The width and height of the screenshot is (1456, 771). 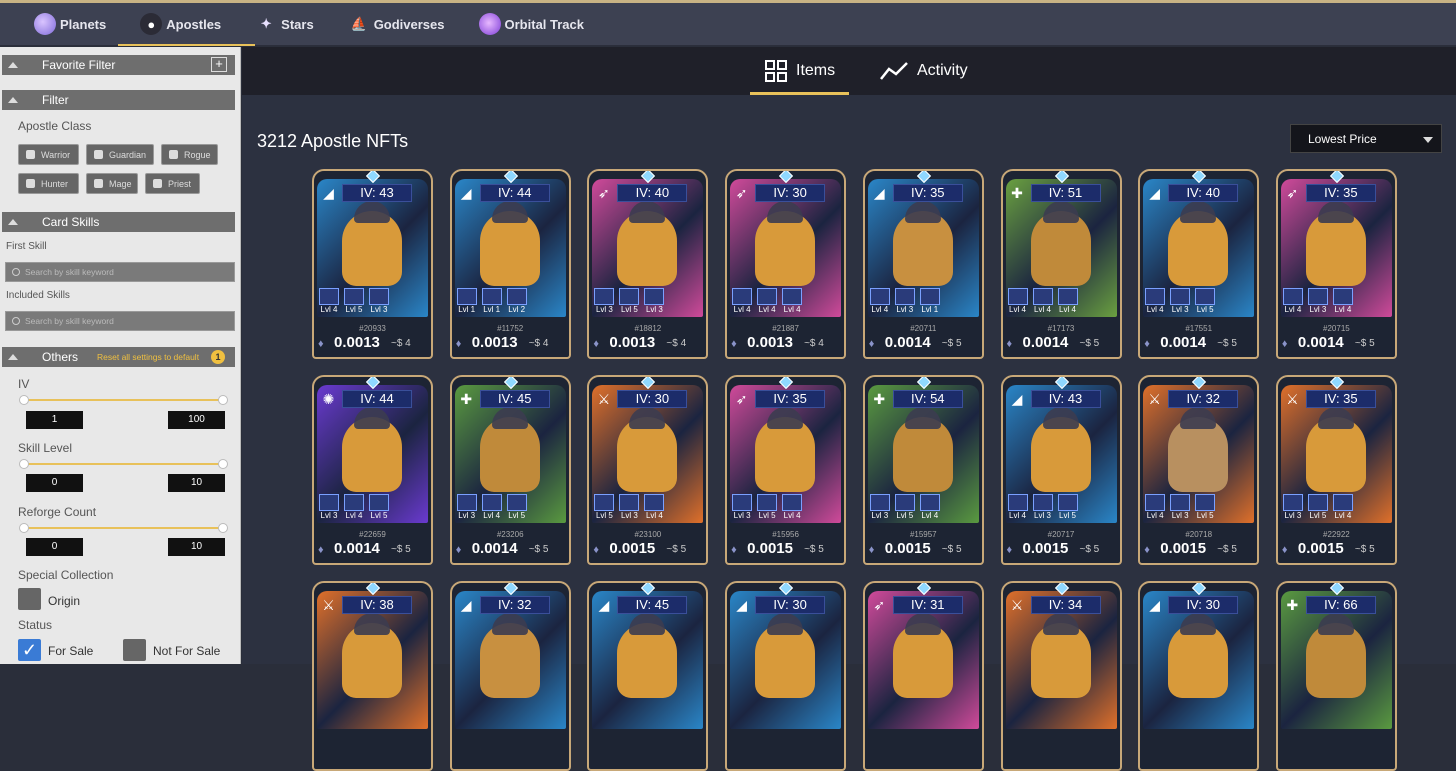 What do you see at coordinates (223, 400) in the screenshot?
I see `iv-max-handle` at bounding box center [223, 400].